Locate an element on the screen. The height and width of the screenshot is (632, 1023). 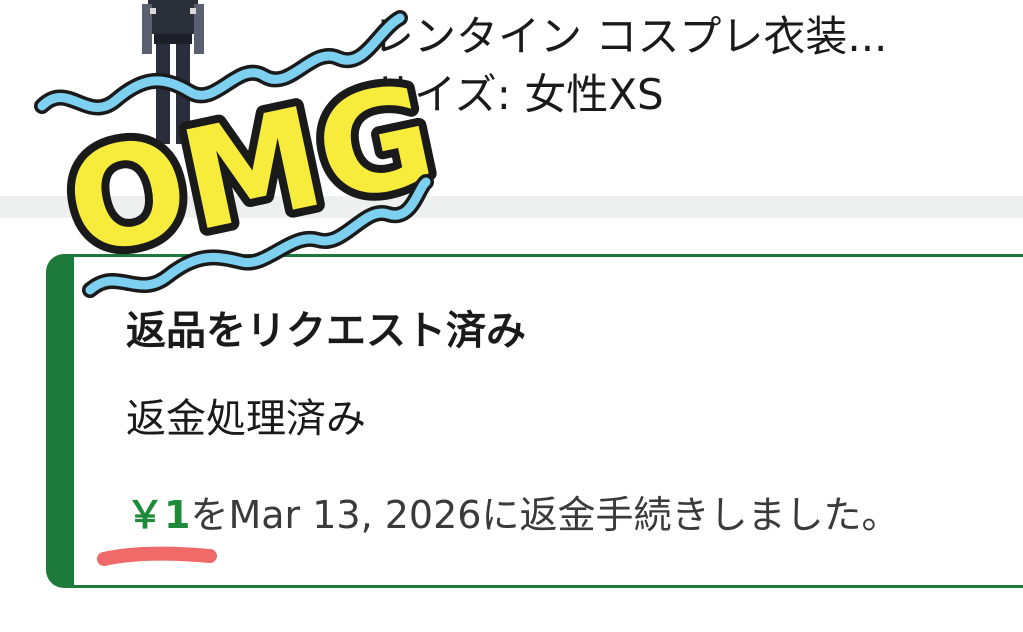
refund-amount: ￥1 is located at coordinates (158, 515).